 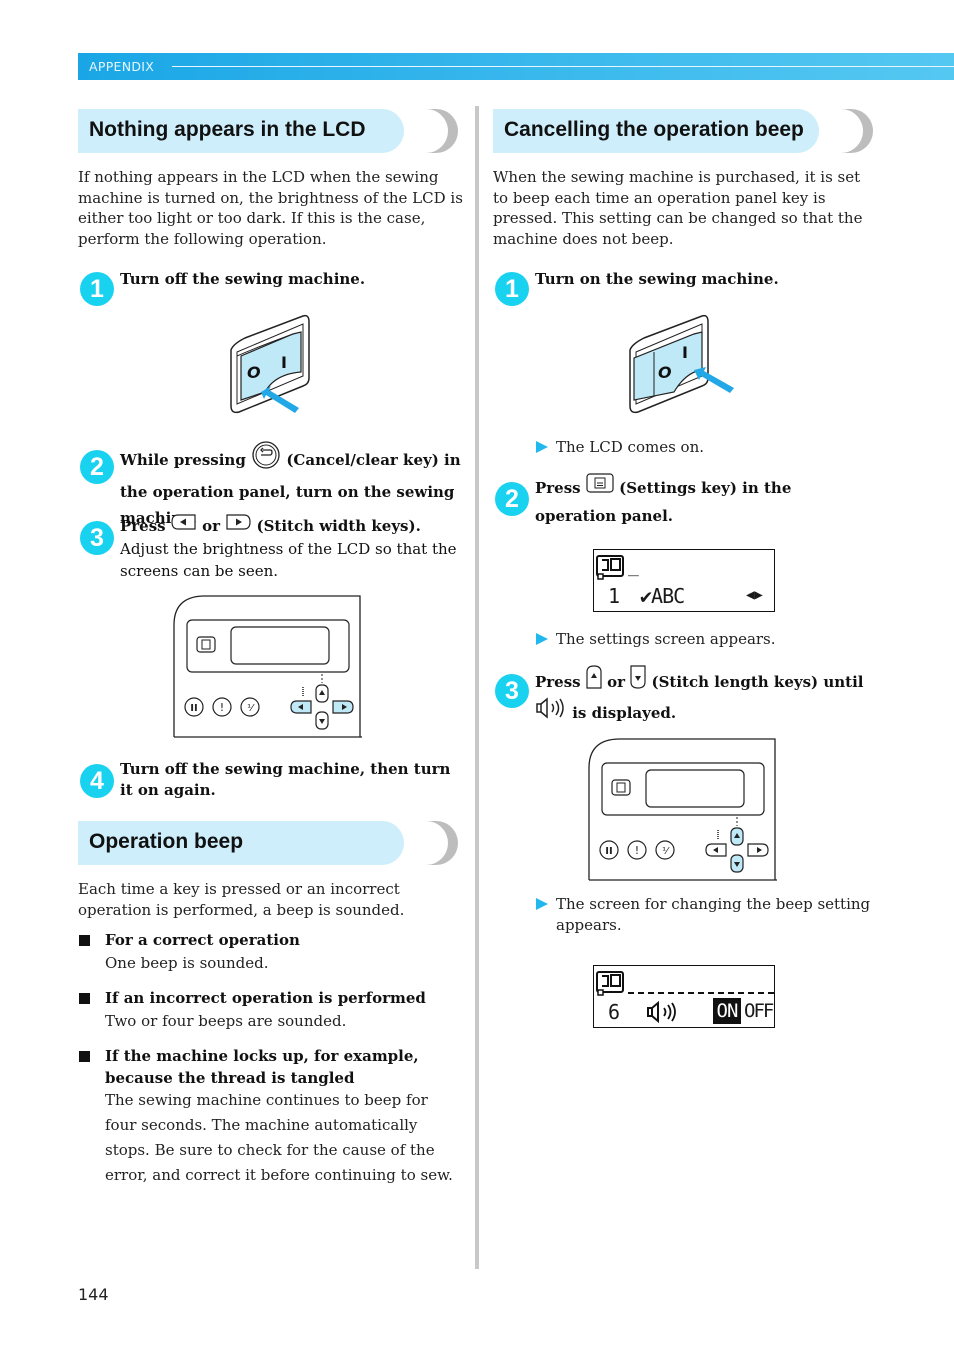 What do you see at coordinates (657, 279) in the screenshot?
I see `step-text: Turn on the sewing machine.` at bounding box center [657, 279].